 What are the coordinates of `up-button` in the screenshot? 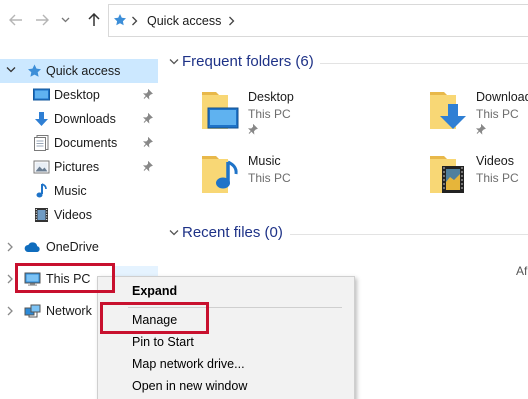 It's located at (94, 20).